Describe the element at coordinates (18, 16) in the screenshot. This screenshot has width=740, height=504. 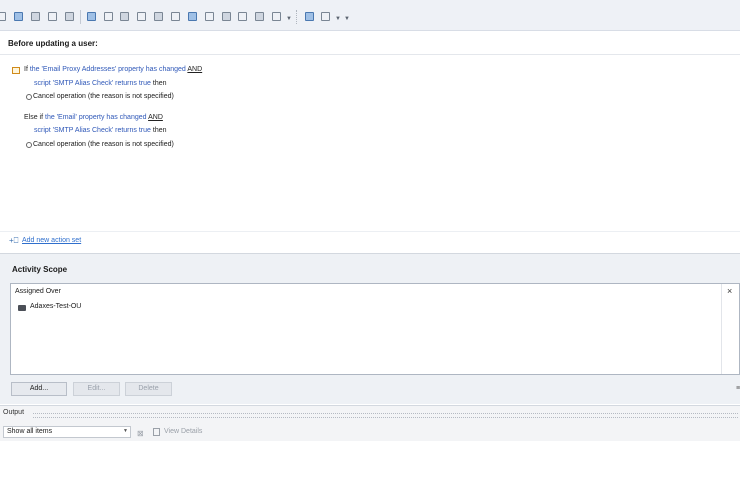
I see `users-icon` at that location.